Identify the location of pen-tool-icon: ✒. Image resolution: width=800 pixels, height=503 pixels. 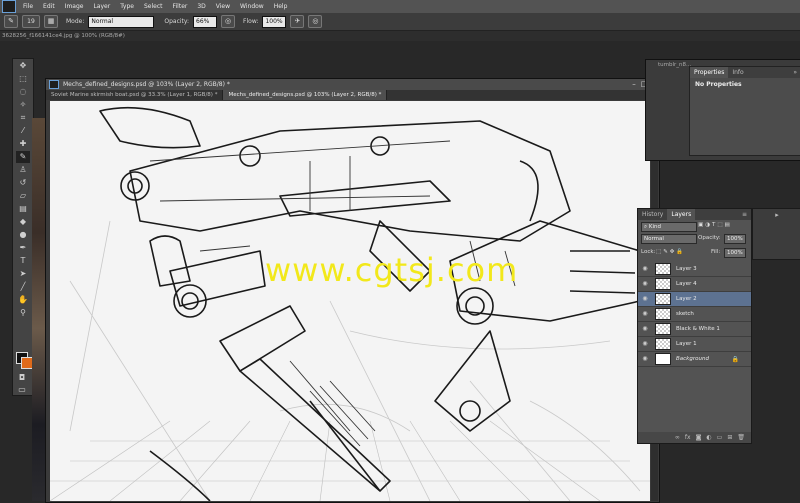
(23, 248).